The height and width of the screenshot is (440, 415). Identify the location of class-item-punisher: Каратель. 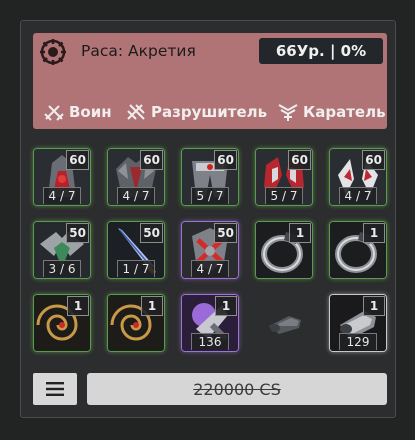
(331, 112).